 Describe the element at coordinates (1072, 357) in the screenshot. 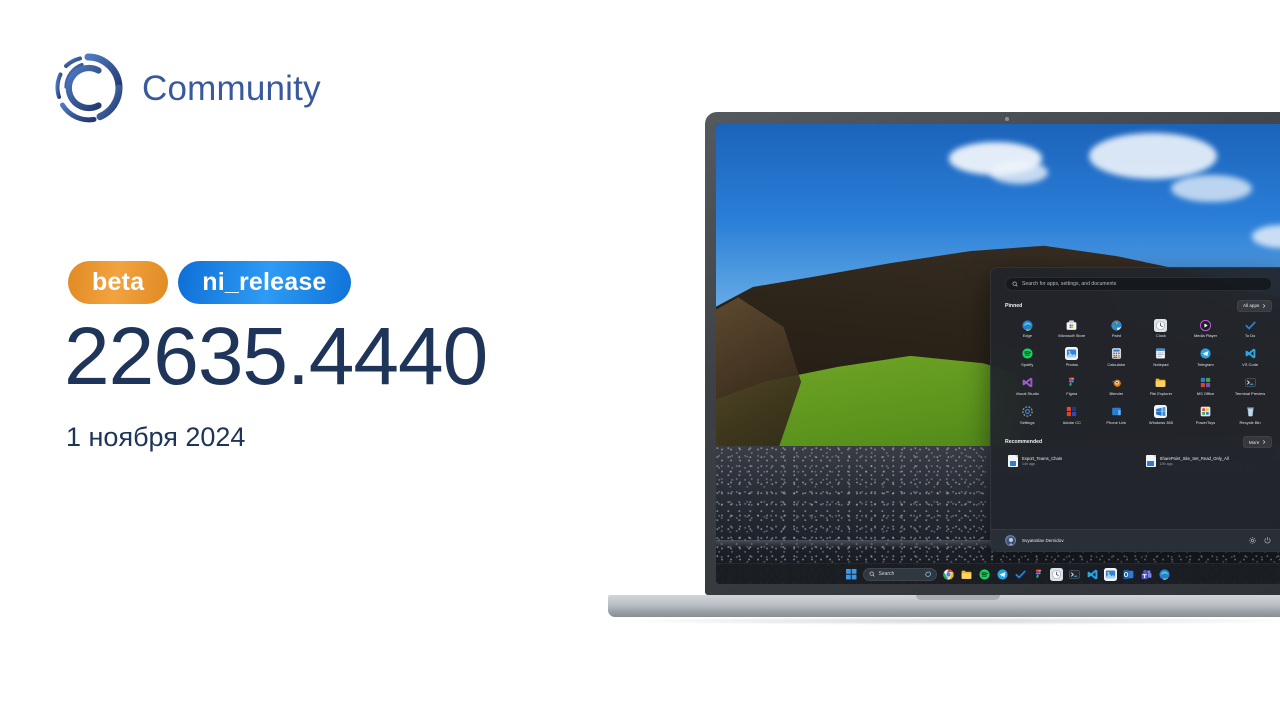

I see `pinned-app-photos: Photos` at that location.